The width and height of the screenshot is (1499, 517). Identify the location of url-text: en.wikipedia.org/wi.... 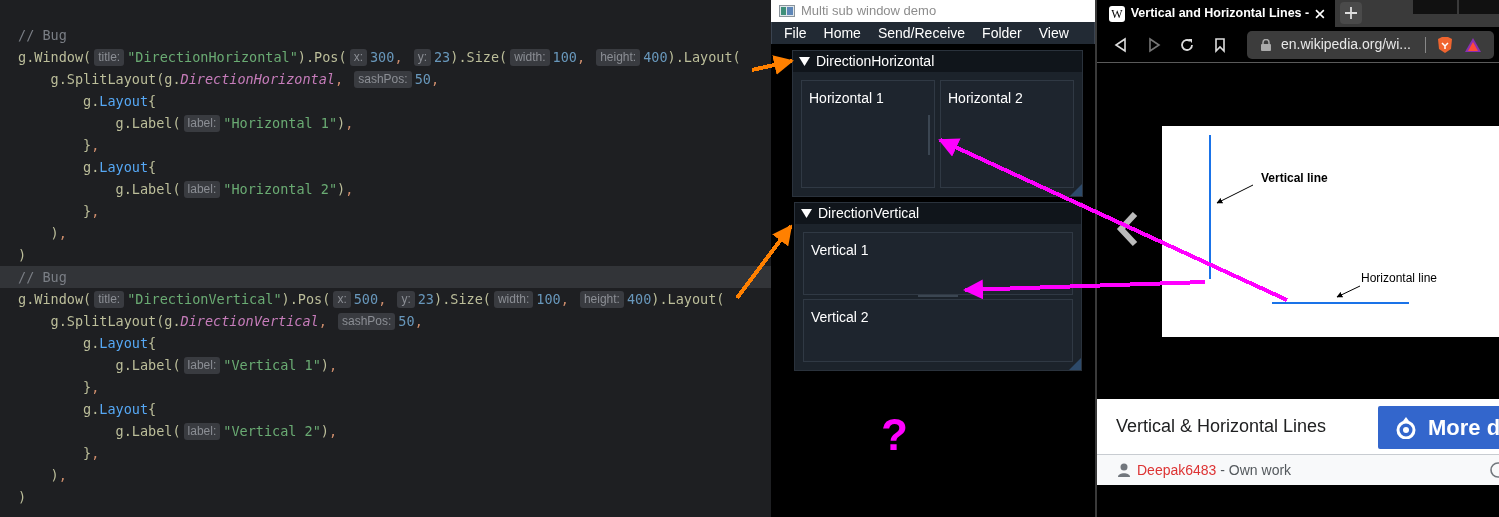
(1346, 44).